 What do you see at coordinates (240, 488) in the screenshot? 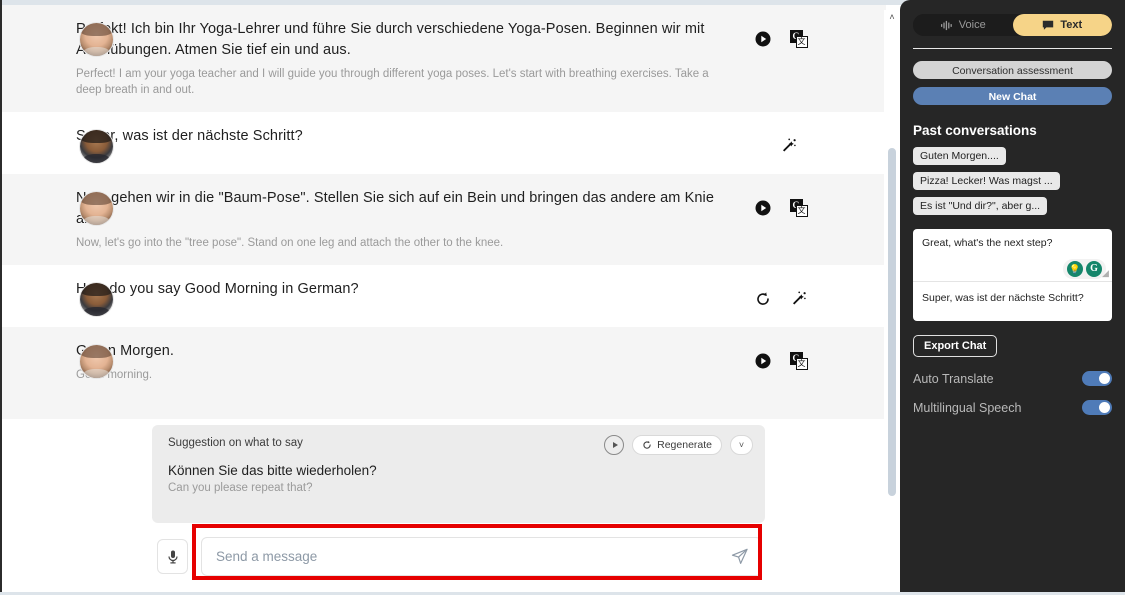
I see `suggestion-translation-text: Can you please repeat that?` at bounding box center [240, 488].